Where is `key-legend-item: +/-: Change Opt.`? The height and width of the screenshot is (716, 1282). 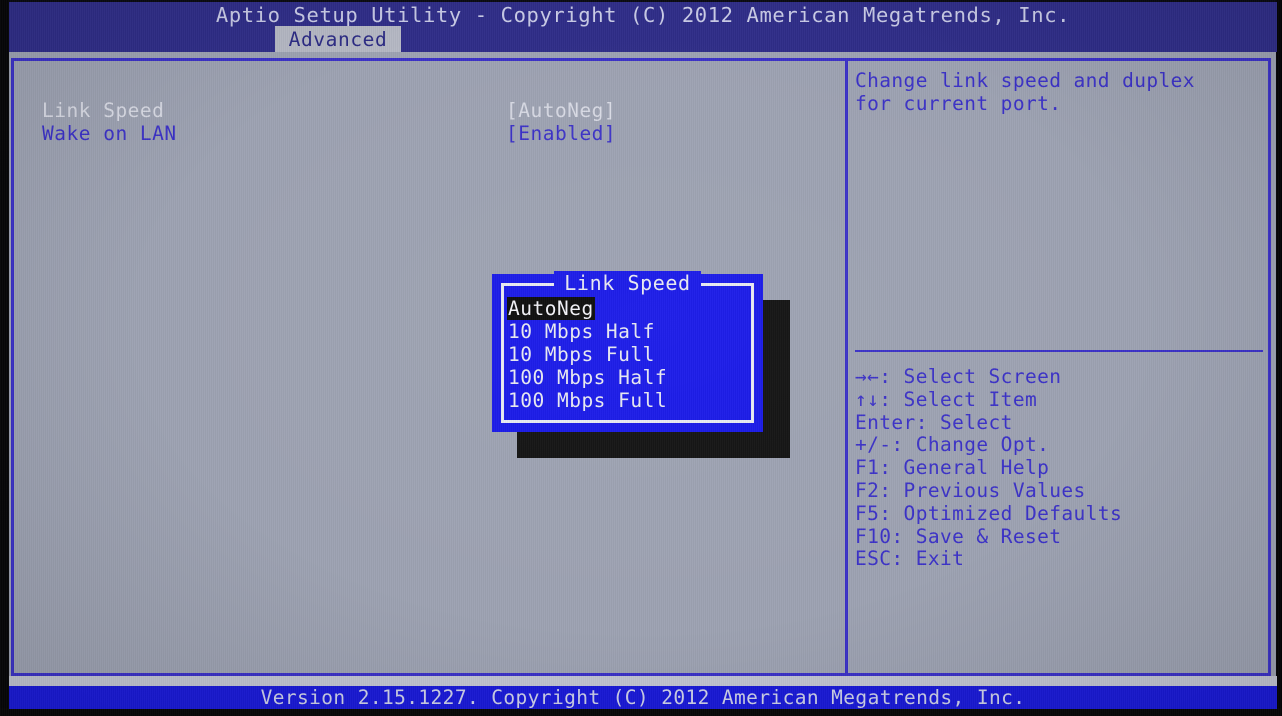
key-legend-item: +/-: Change Opt. is located at coordinates (952, 445).